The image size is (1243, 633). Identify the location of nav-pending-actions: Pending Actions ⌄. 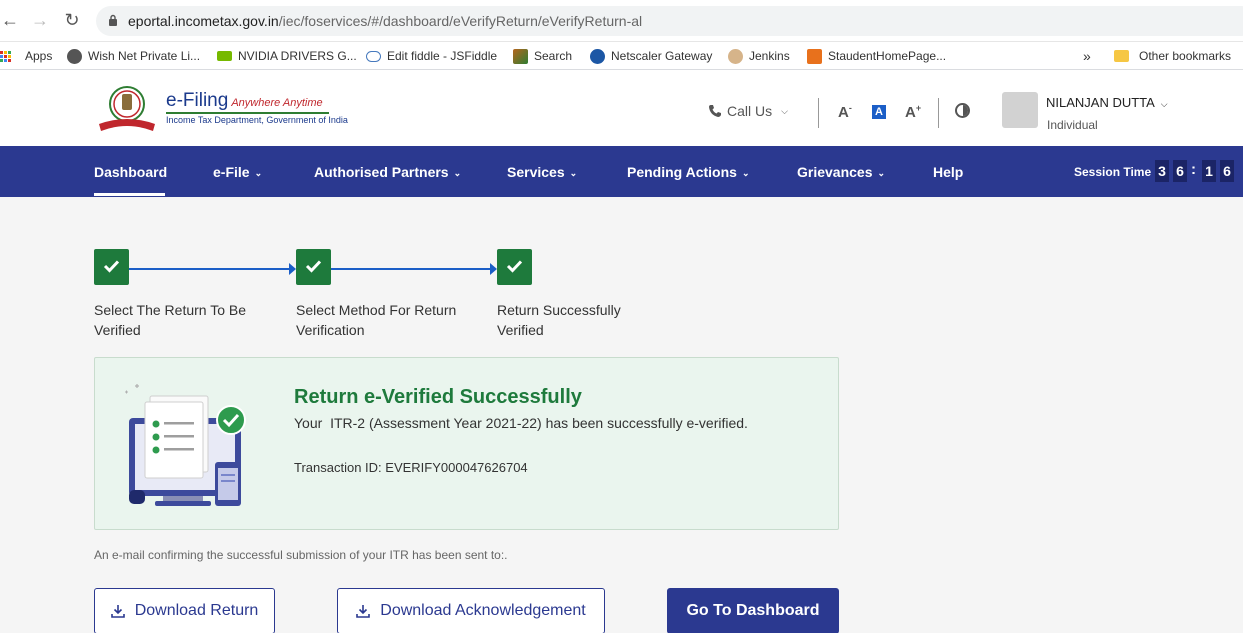
(688, 172).